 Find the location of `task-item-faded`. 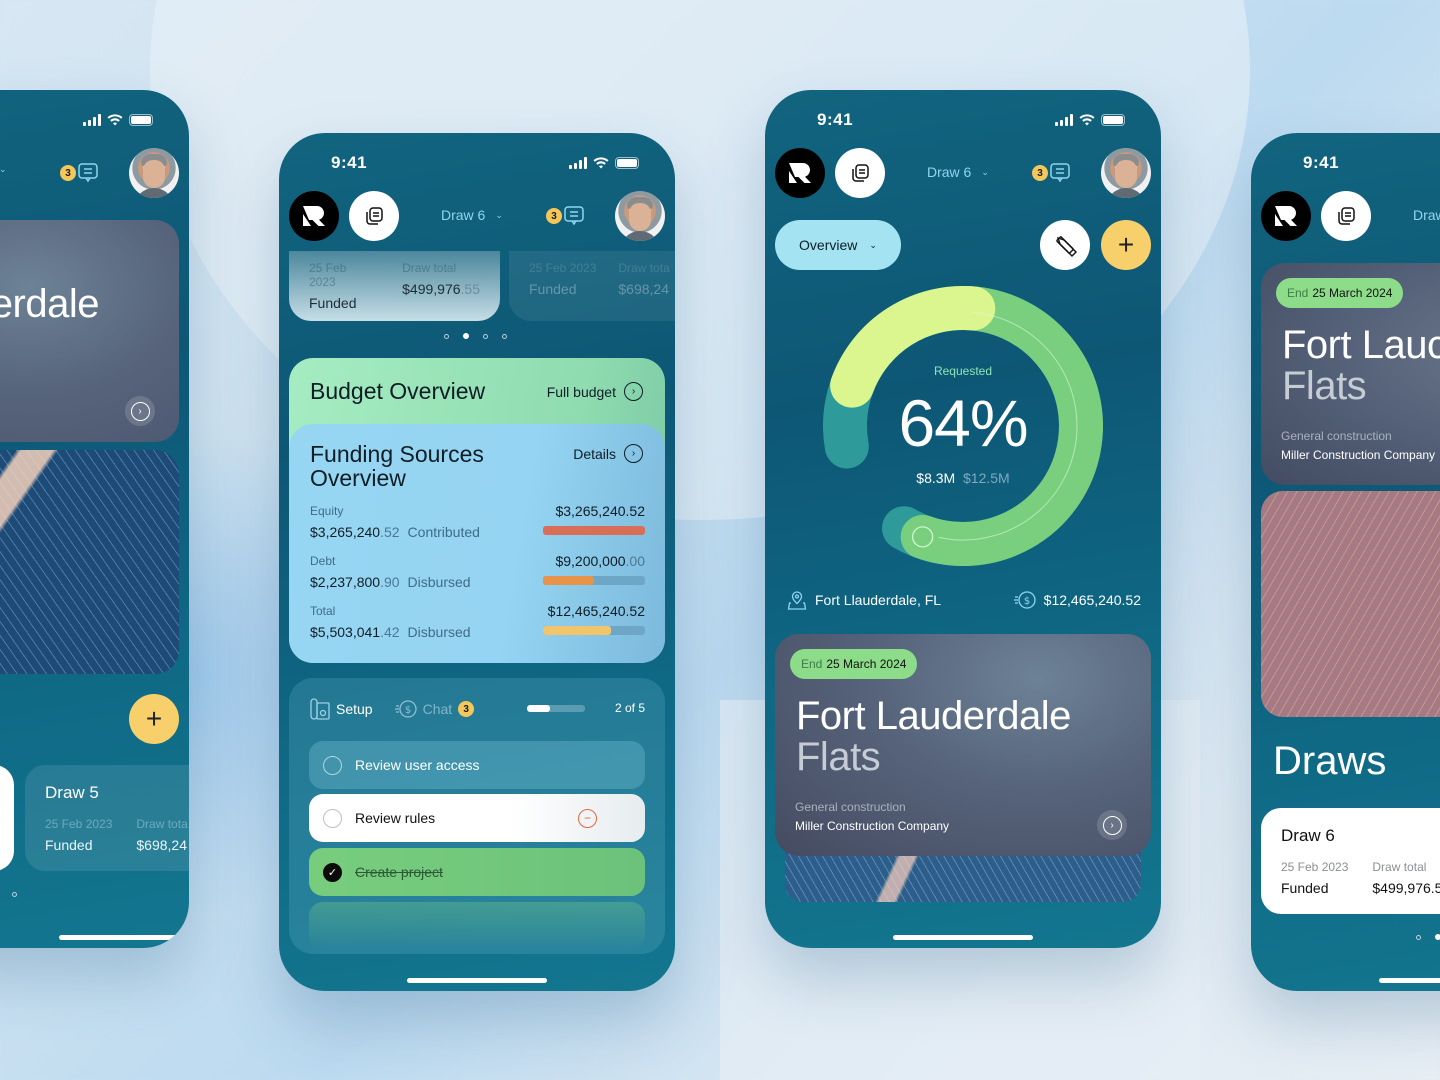

task-item-faded is located at coordinates (477, 926).